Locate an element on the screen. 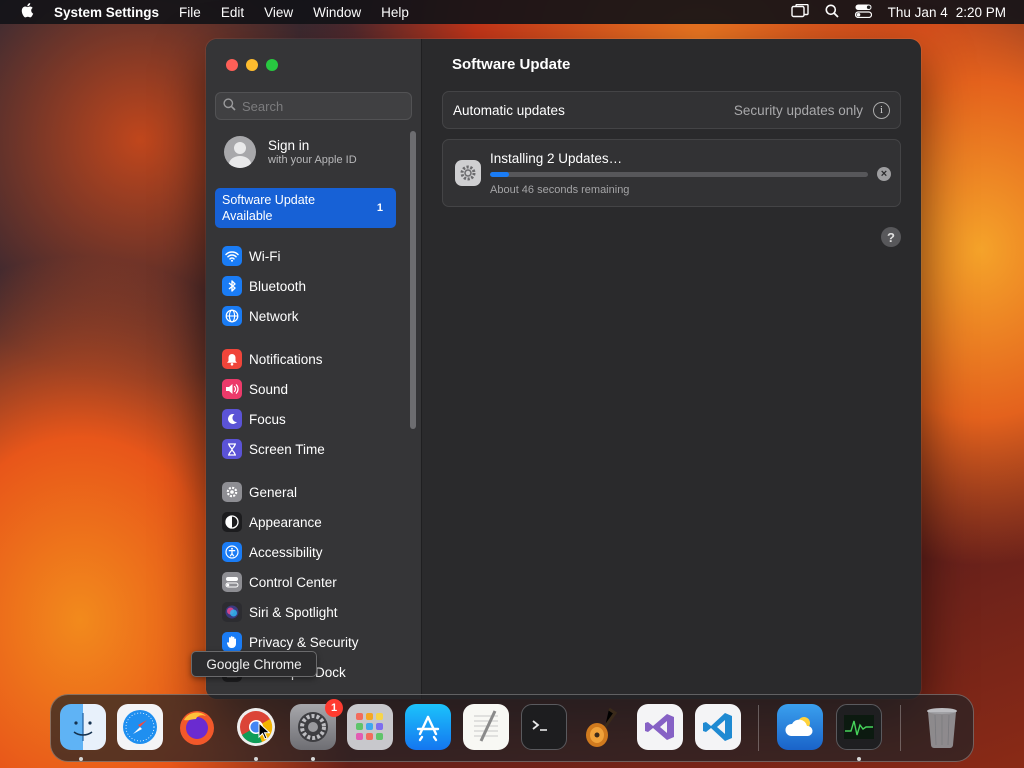  window-controls is located at coordinates (252, 65).